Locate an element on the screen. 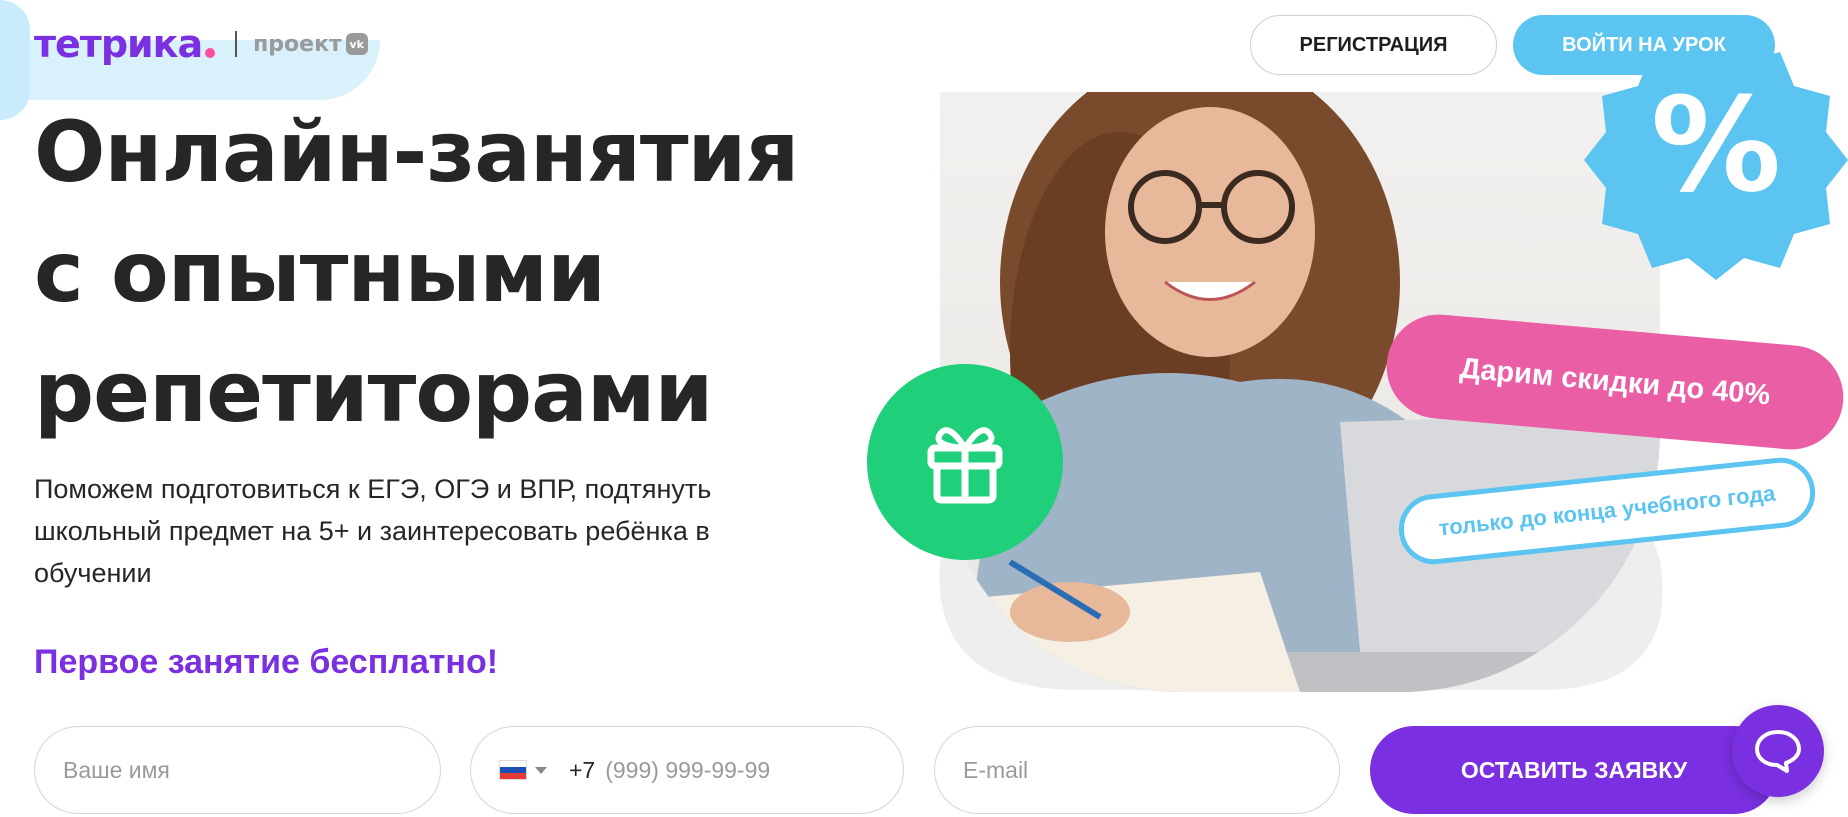 Image resolution: width=1848 pixels, height=817 pixels. phone-placeholder: (999) 999-99-99 is located at coordinates (688, 769).